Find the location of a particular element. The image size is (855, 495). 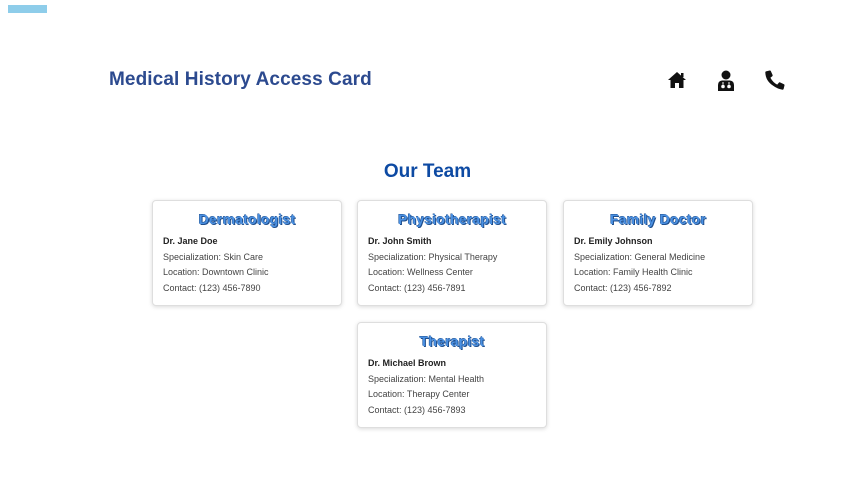

card-doctor-name: Dr. John Smith is located at coordinates (400, 241).